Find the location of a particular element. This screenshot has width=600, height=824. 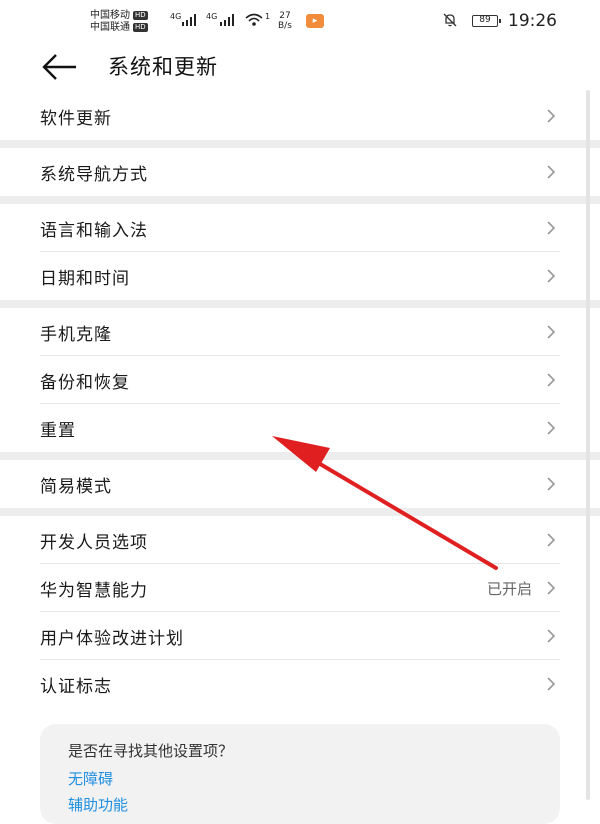

item-label: 重置 is located at coordinates (58, 431).